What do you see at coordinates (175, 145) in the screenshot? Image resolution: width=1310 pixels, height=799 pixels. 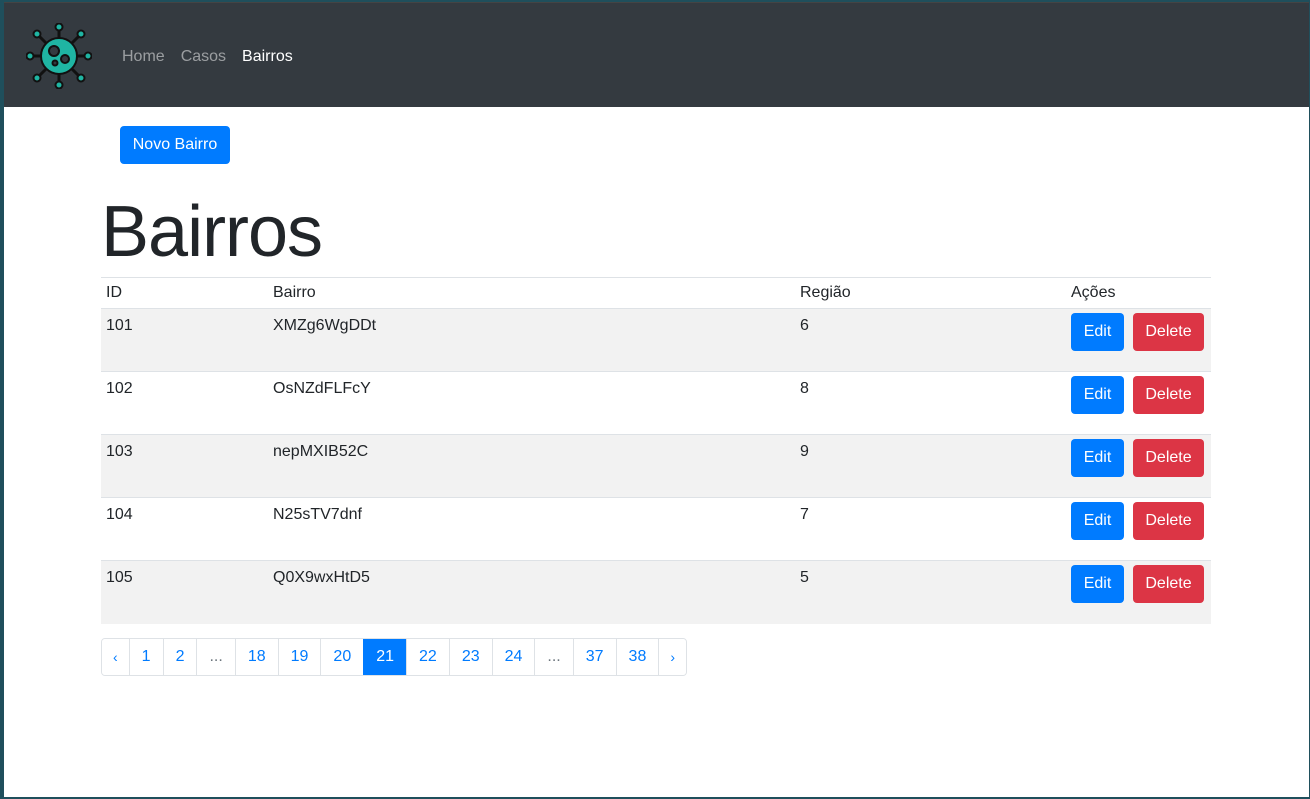 I see `novo-bairro-button: Novo Bairro` at bounding box center [175, 145].